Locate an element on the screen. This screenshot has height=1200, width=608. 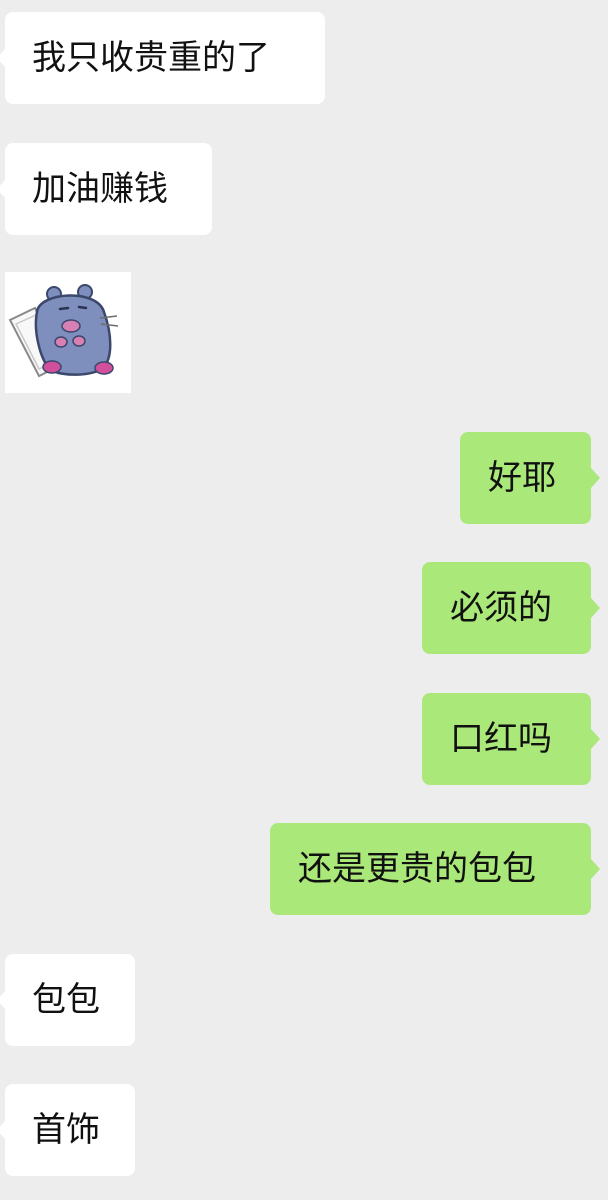
incoming-message-bubble: 首饰 is located at coordinates (67, 1130).